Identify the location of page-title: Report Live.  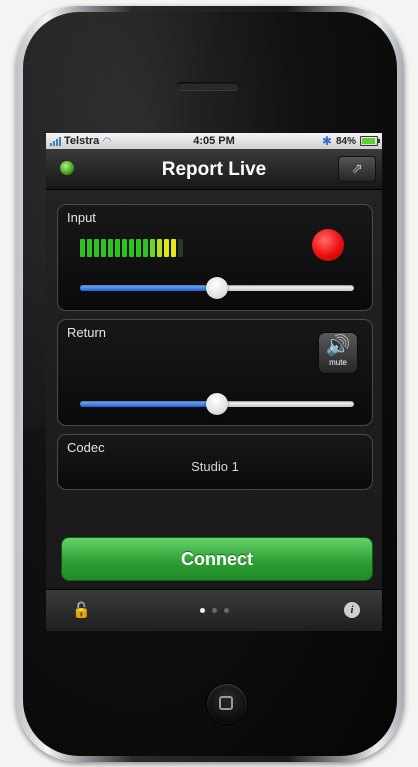
(214, 169).